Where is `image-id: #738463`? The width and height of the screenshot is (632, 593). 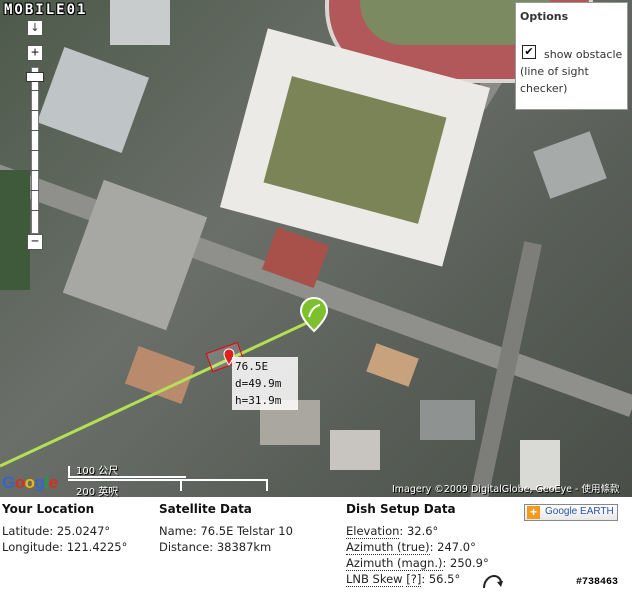
image-id: #738463 is located at coordinates (597, 582).